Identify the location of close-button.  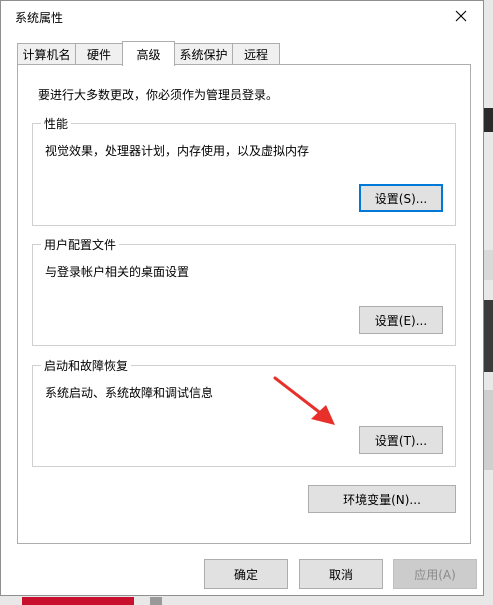
(461, 16).